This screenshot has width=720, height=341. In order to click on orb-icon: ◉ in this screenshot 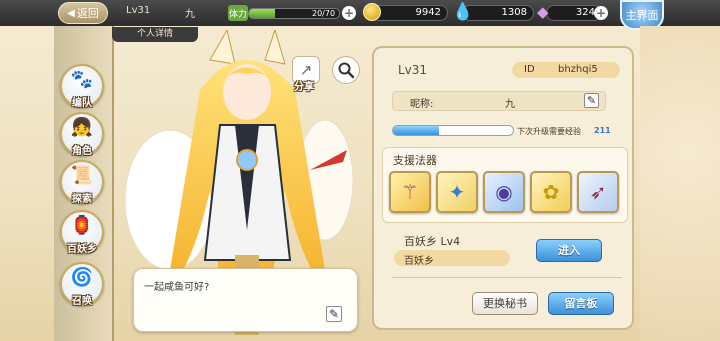, I will do `click(504, 192)`.